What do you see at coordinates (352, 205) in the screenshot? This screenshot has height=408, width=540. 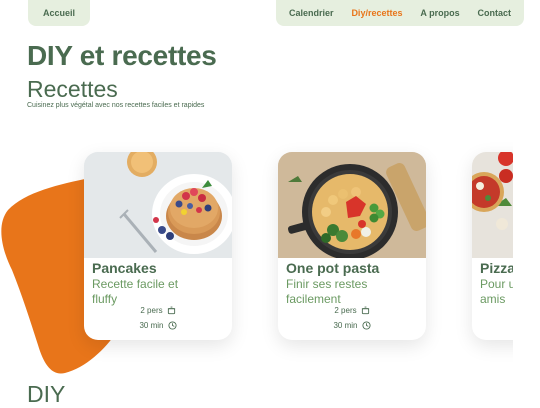 I see `one-pot-pasta-image` at bounding box center [352, 205].